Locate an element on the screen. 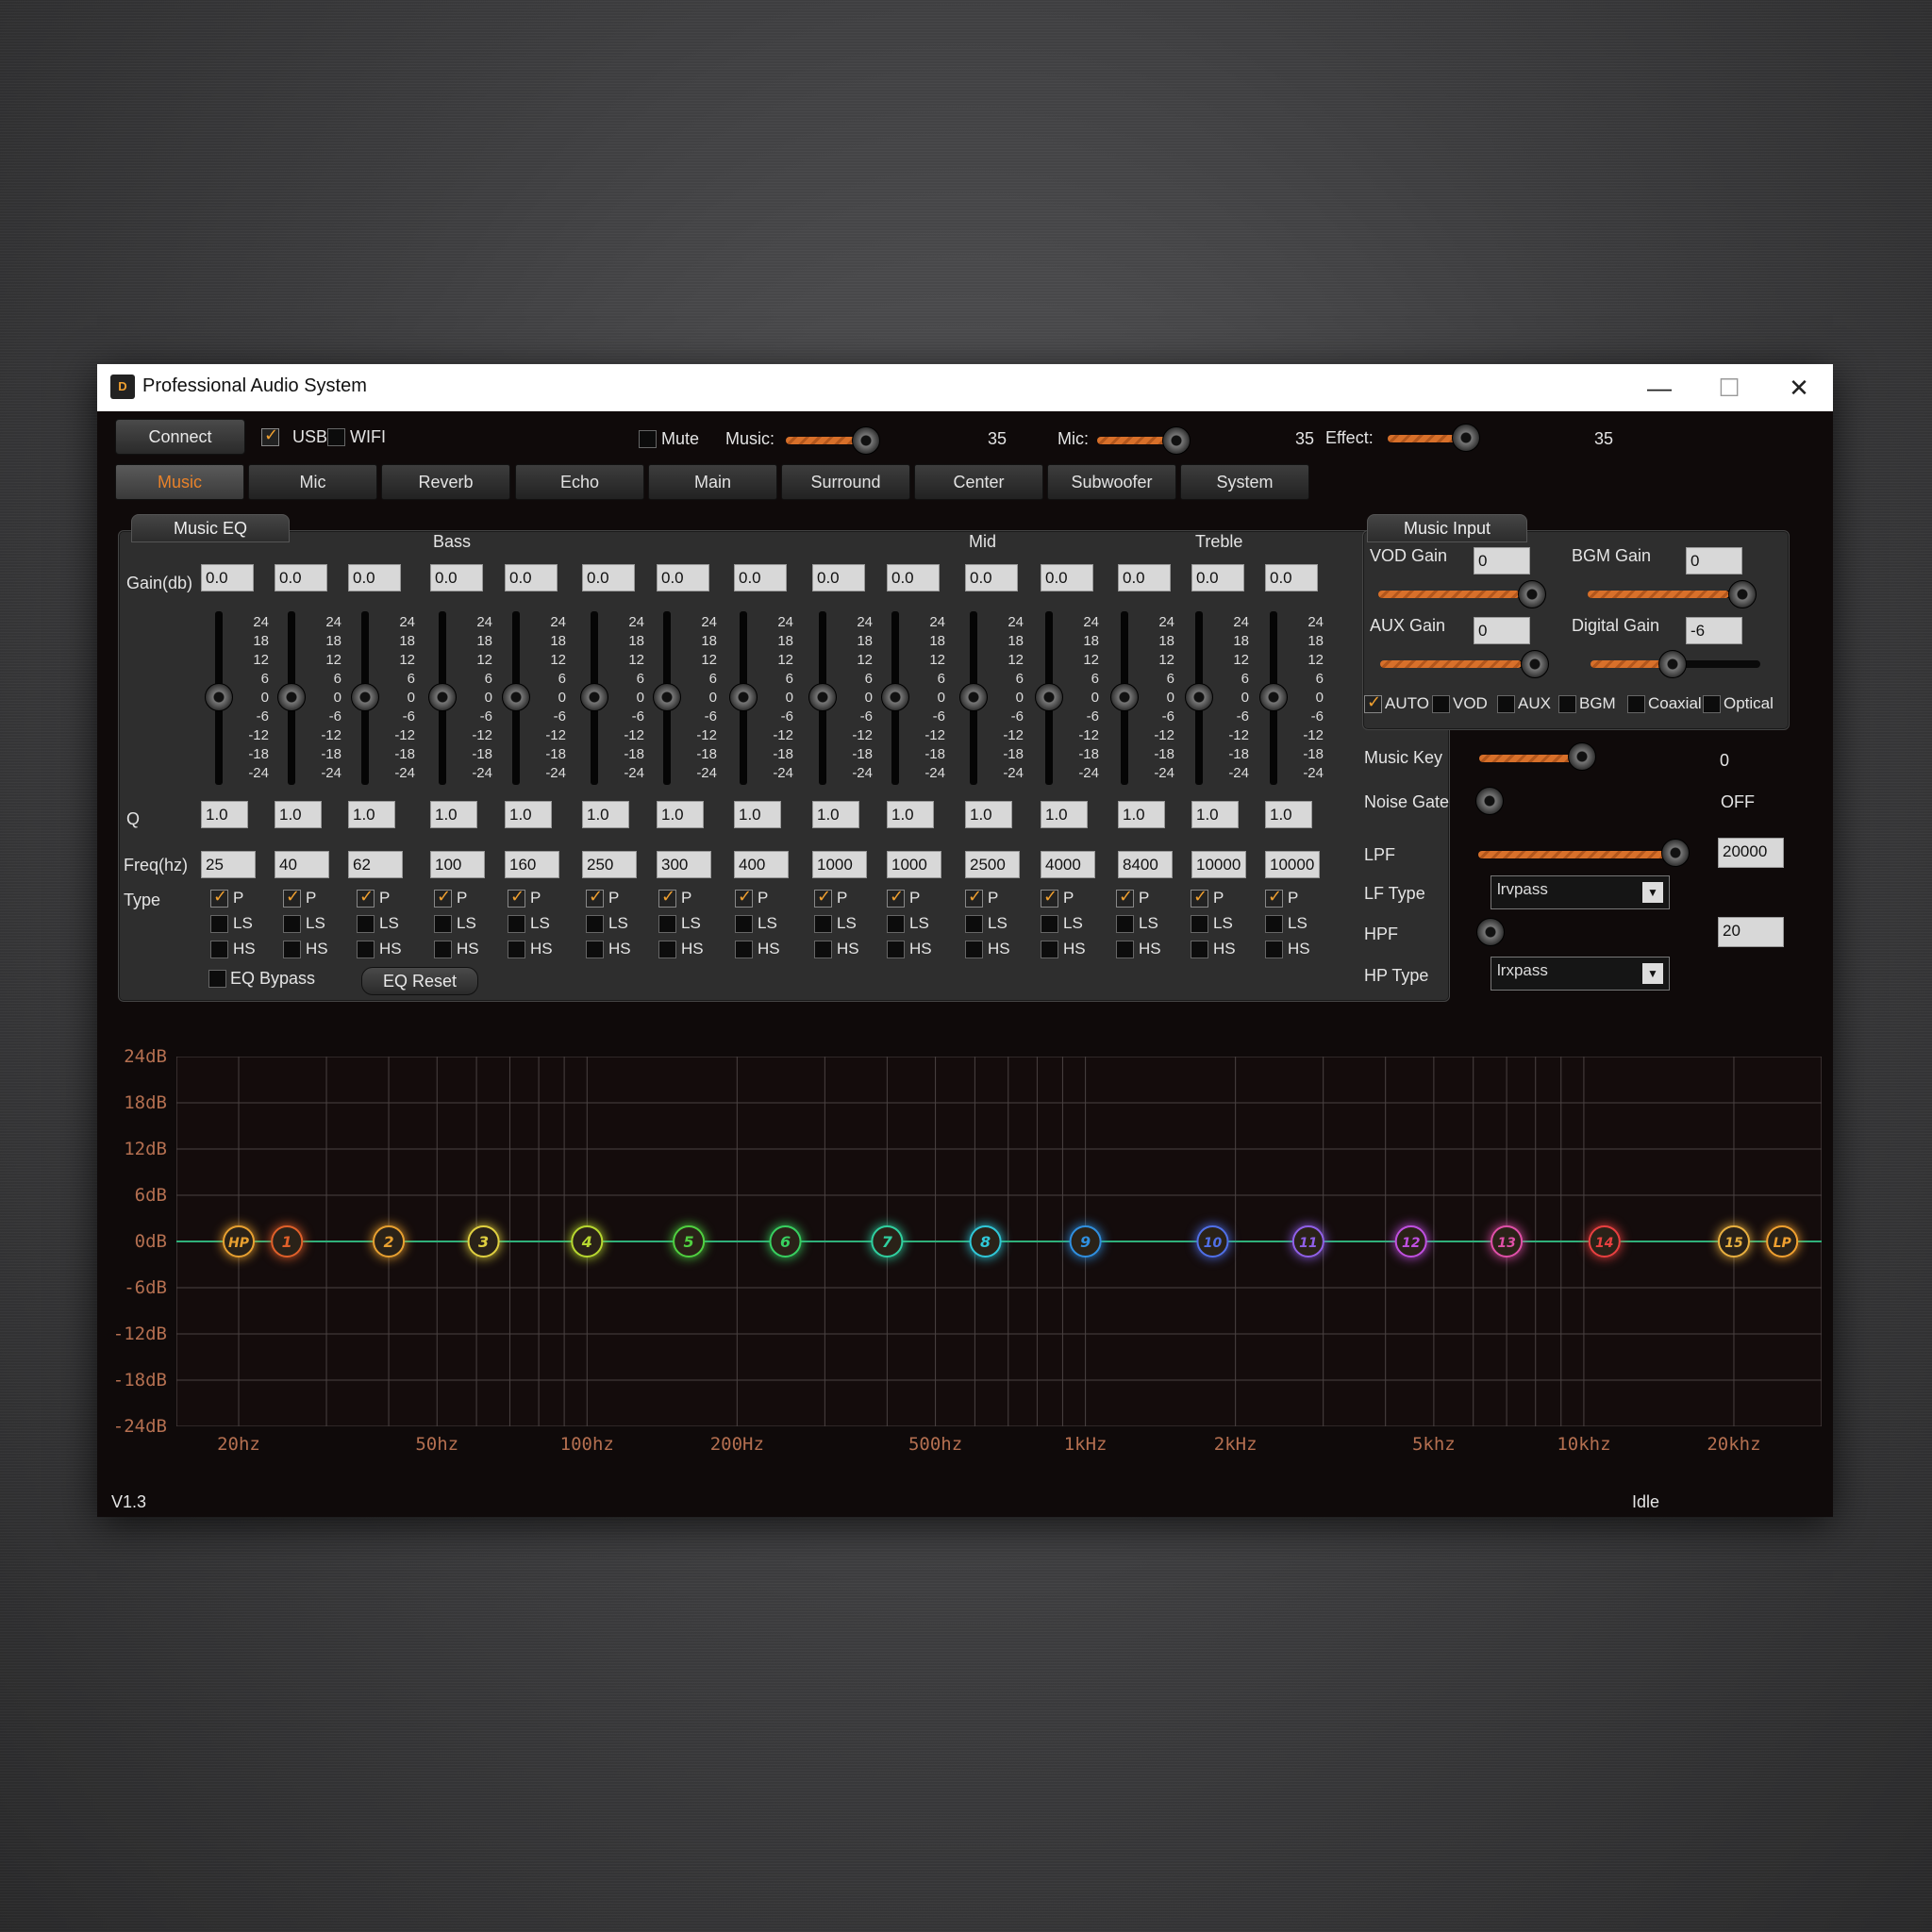 The height and width of the screenshot is (1932, 1932). eq-point-10: 10 is located at coordinates (1212, 1241).